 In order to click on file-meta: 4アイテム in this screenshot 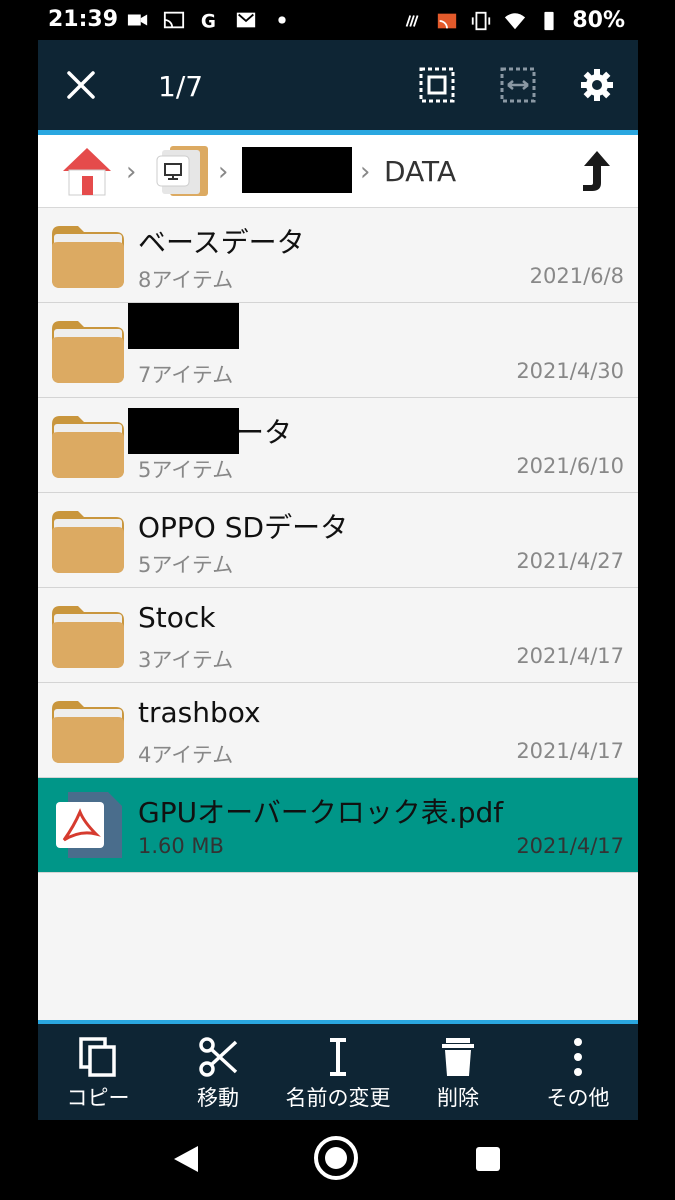, I will do `click(186, 755)`.